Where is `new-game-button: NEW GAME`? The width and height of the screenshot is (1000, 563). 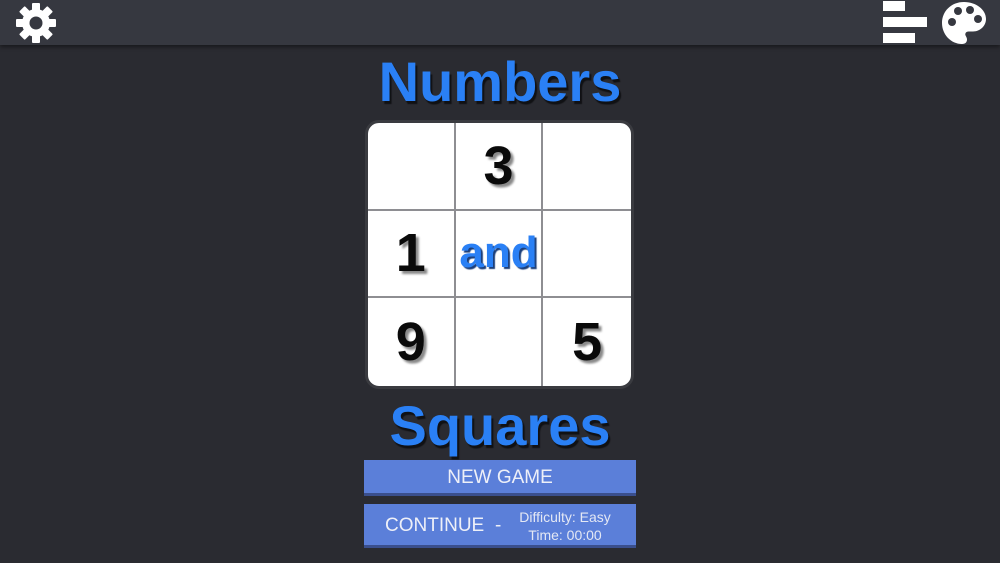 new-game-button: NEW GAME is located at coordinates (500, 476).